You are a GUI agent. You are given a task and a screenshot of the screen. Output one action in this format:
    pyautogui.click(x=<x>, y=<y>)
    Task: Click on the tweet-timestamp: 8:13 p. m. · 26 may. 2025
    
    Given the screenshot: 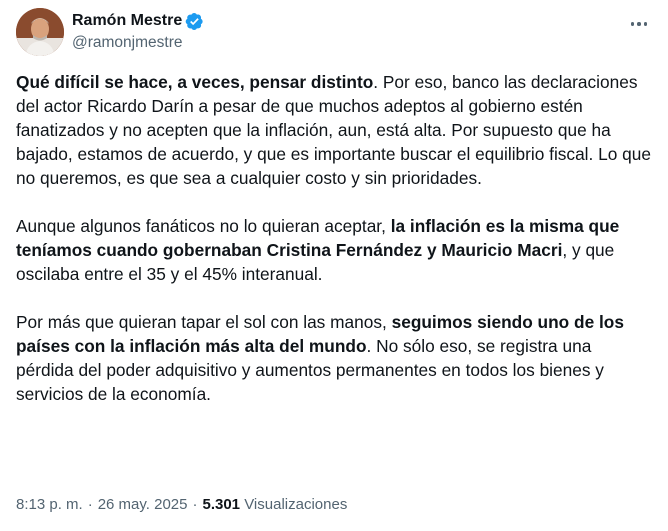 What is the action you would take?
    pyautogui.click(x=101, y=504)
    